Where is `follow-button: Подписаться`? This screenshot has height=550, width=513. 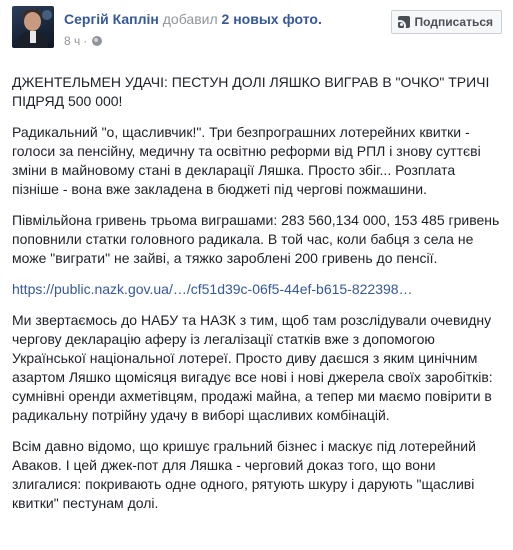 follow-button: Подписаться is located at coordinates (446, 22).